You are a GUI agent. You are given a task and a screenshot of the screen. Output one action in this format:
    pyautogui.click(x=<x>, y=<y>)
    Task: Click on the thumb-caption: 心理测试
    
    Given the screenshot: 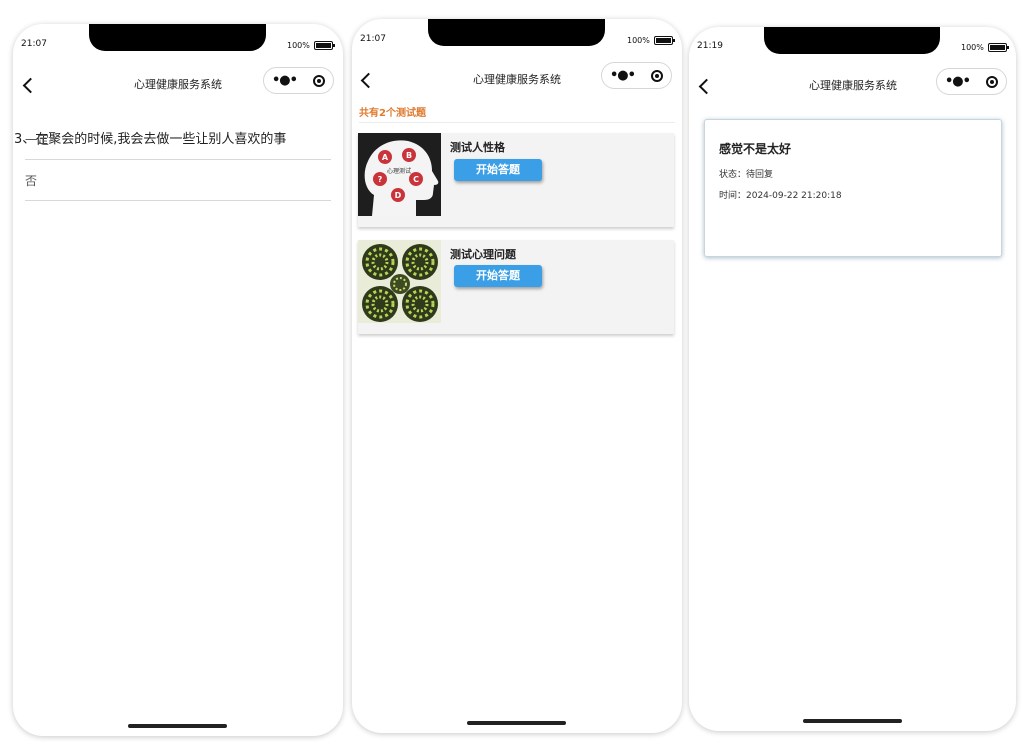 What is the action you would take?
    pyautogui.click(x=399, y=171)
    